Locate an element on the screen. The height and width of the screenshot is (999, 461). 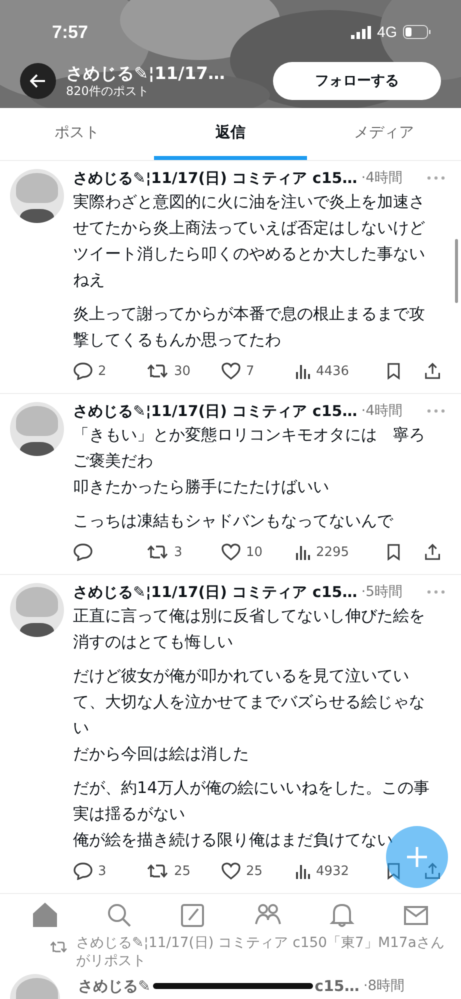
like-button: 25 is located at coordinates (257, 871).